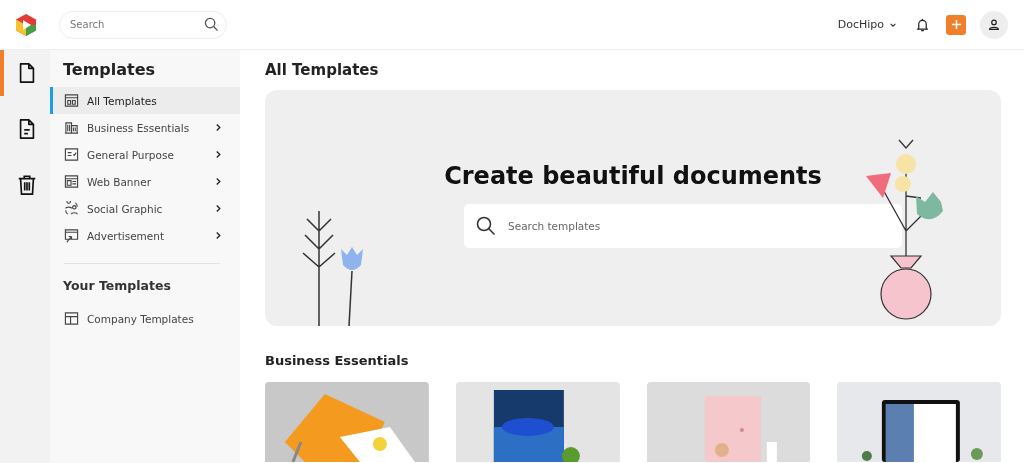 The image size is (1024, 463). Describe the element at coordinates (145, 181) in the screenshot. I see `sidebar-item: Web Banner` at that location.